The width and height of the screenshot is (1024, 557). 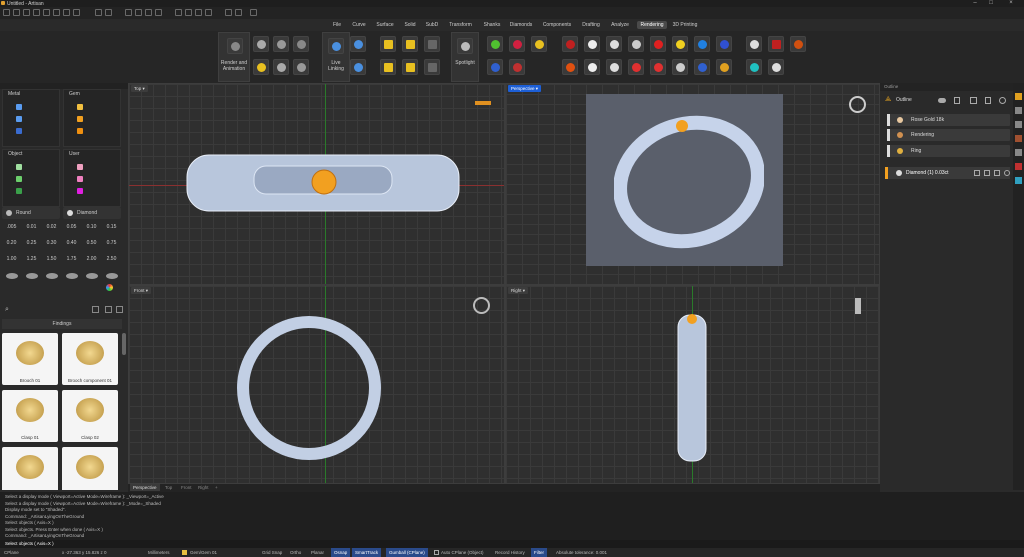 What do you see at coordinates (272, 552) in the screenshot?
I see `grid-snap-toggle: Grid Snap` at bounding box center [272, 552].